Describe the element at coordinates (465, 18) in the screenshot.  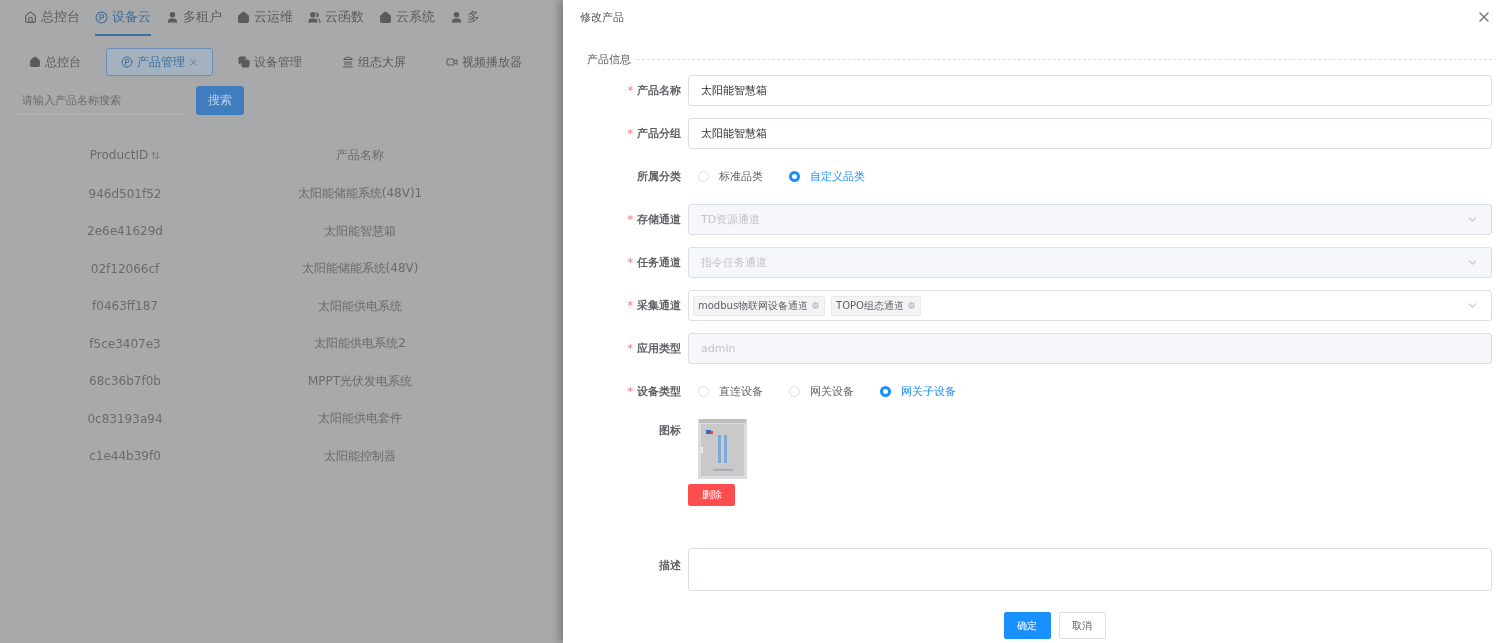
I see `nav-tab: 多` at that location.